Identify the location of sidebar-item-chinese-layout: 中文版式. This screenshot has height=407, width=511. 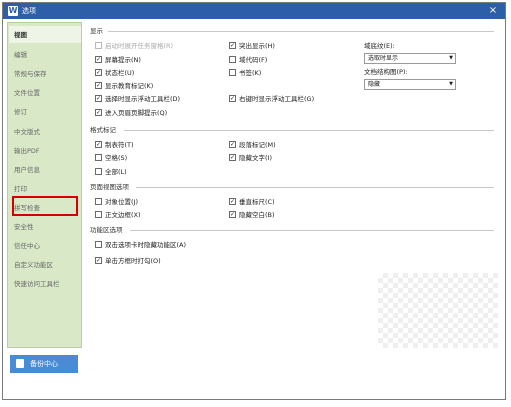
(27, 132).